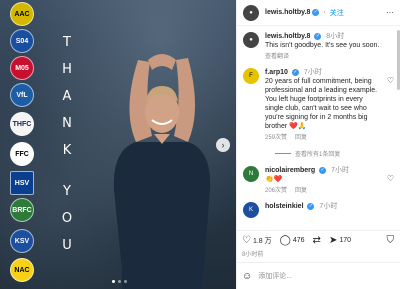  I want to click on crest-mainz: M05, so click(22, 68).